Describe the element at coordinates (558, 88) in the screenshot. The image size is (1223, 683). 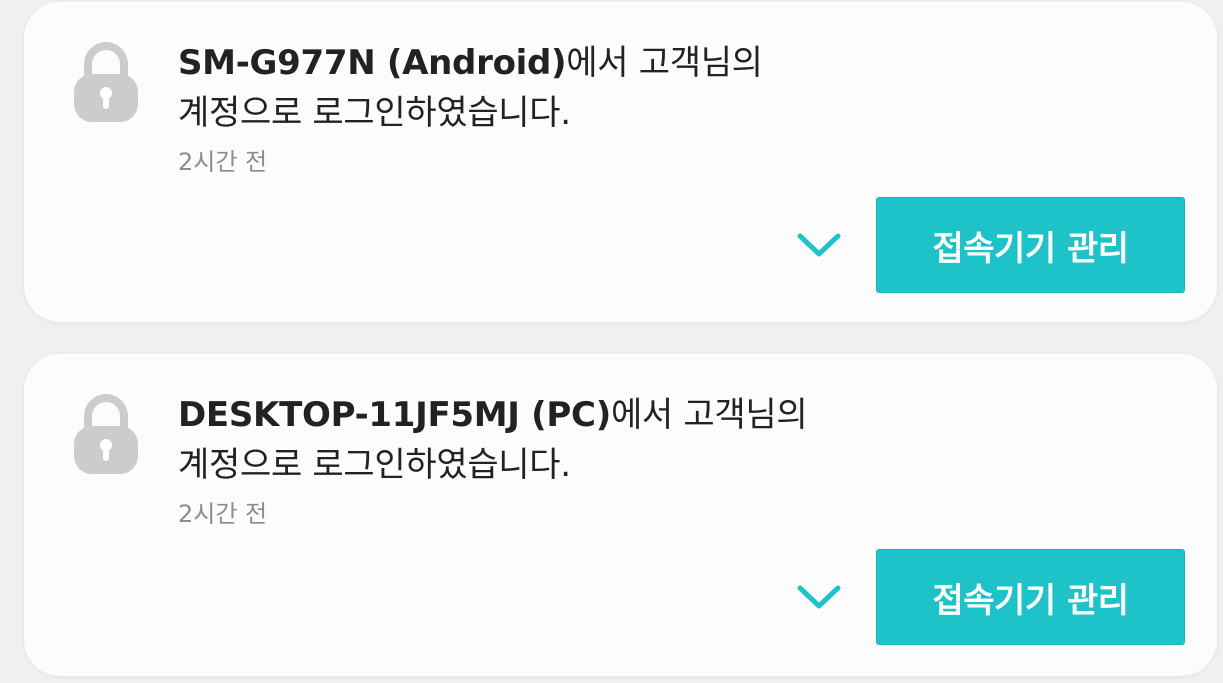
I see `login-message: SM-G977N (Android)에서 고객님의 계정으로 로그인하였습니다.` at that location.